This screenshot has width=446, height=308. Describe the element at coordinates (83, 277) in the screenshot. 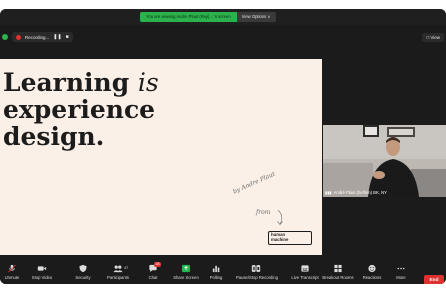

I see `toolbar-label: Security` at that location.